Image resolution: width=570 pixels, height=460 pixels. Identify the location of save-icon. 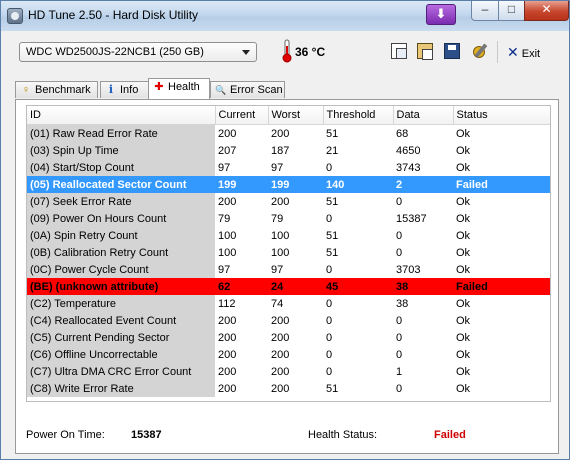
(452, 51).